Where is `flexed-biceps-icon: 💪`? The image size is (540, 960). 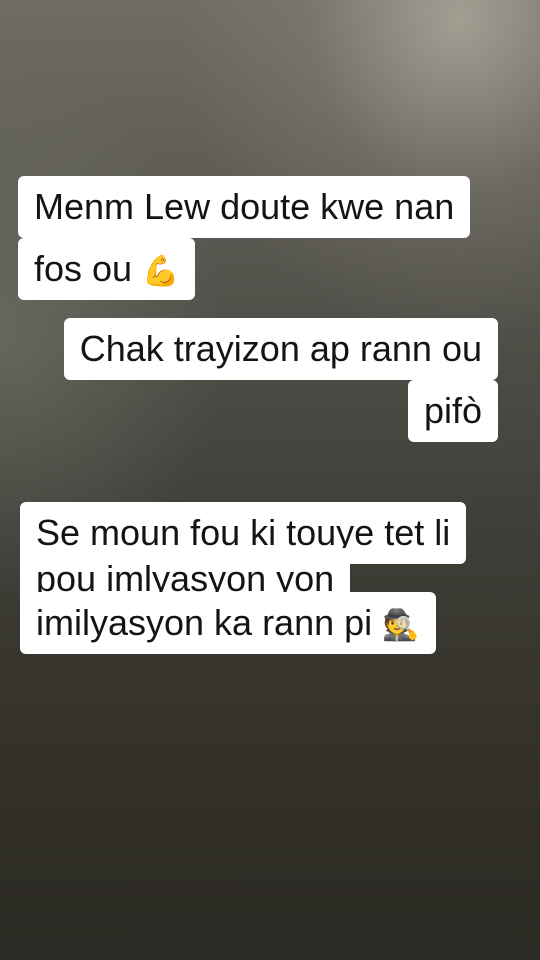 flexed-biceps-icon: 💪 is located at coordinates (161, 271).